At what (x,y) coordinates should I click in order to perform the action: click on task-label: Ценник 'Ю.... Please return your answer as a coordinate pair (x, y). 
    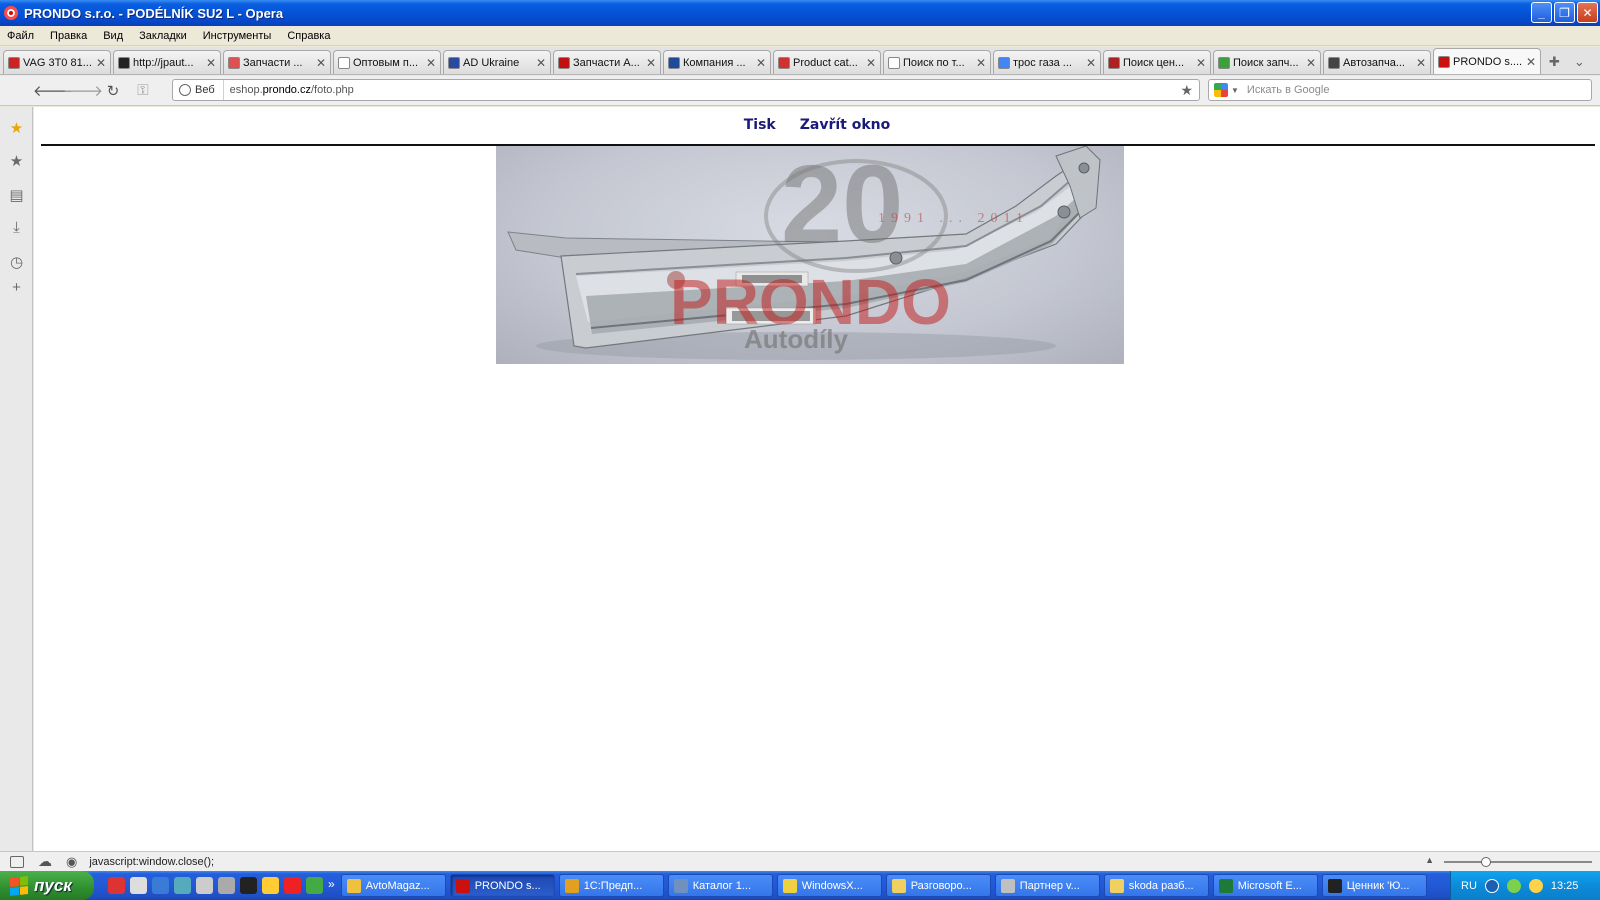
    Looking at the image, I should click on (1378, 885).